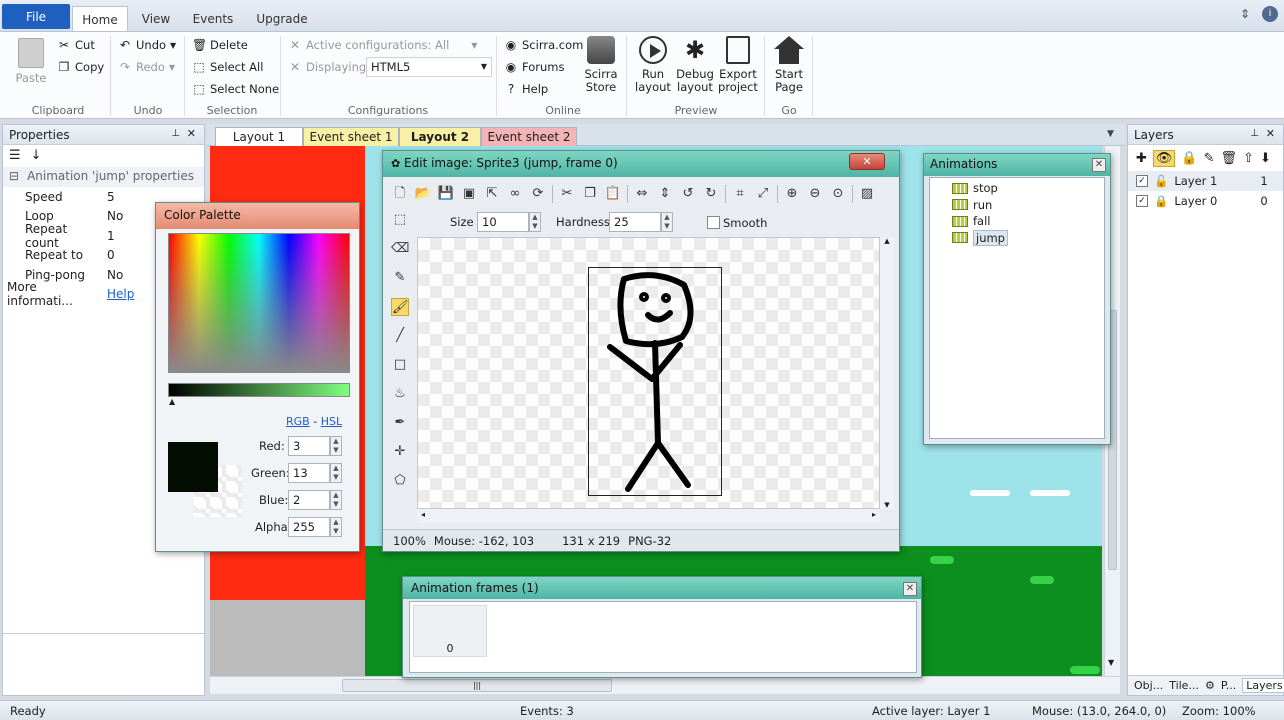  I want to click on paste-icon: 📋, so click(613, 194).